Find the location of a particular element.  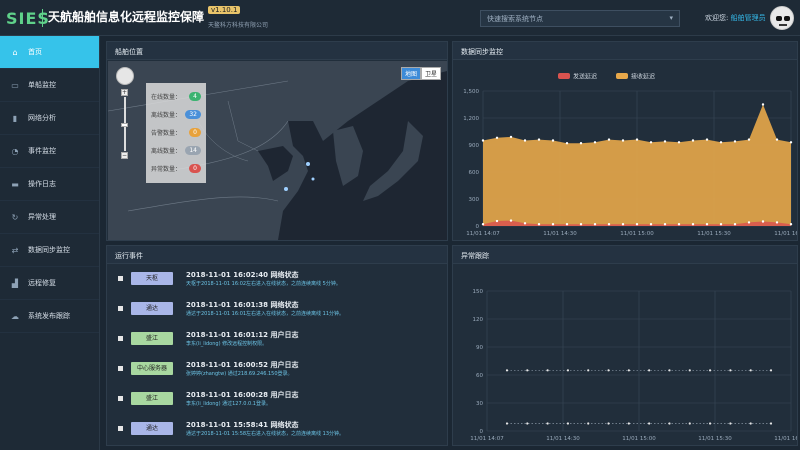

map-zoom-control: + − is located at coordinates (124, 124).